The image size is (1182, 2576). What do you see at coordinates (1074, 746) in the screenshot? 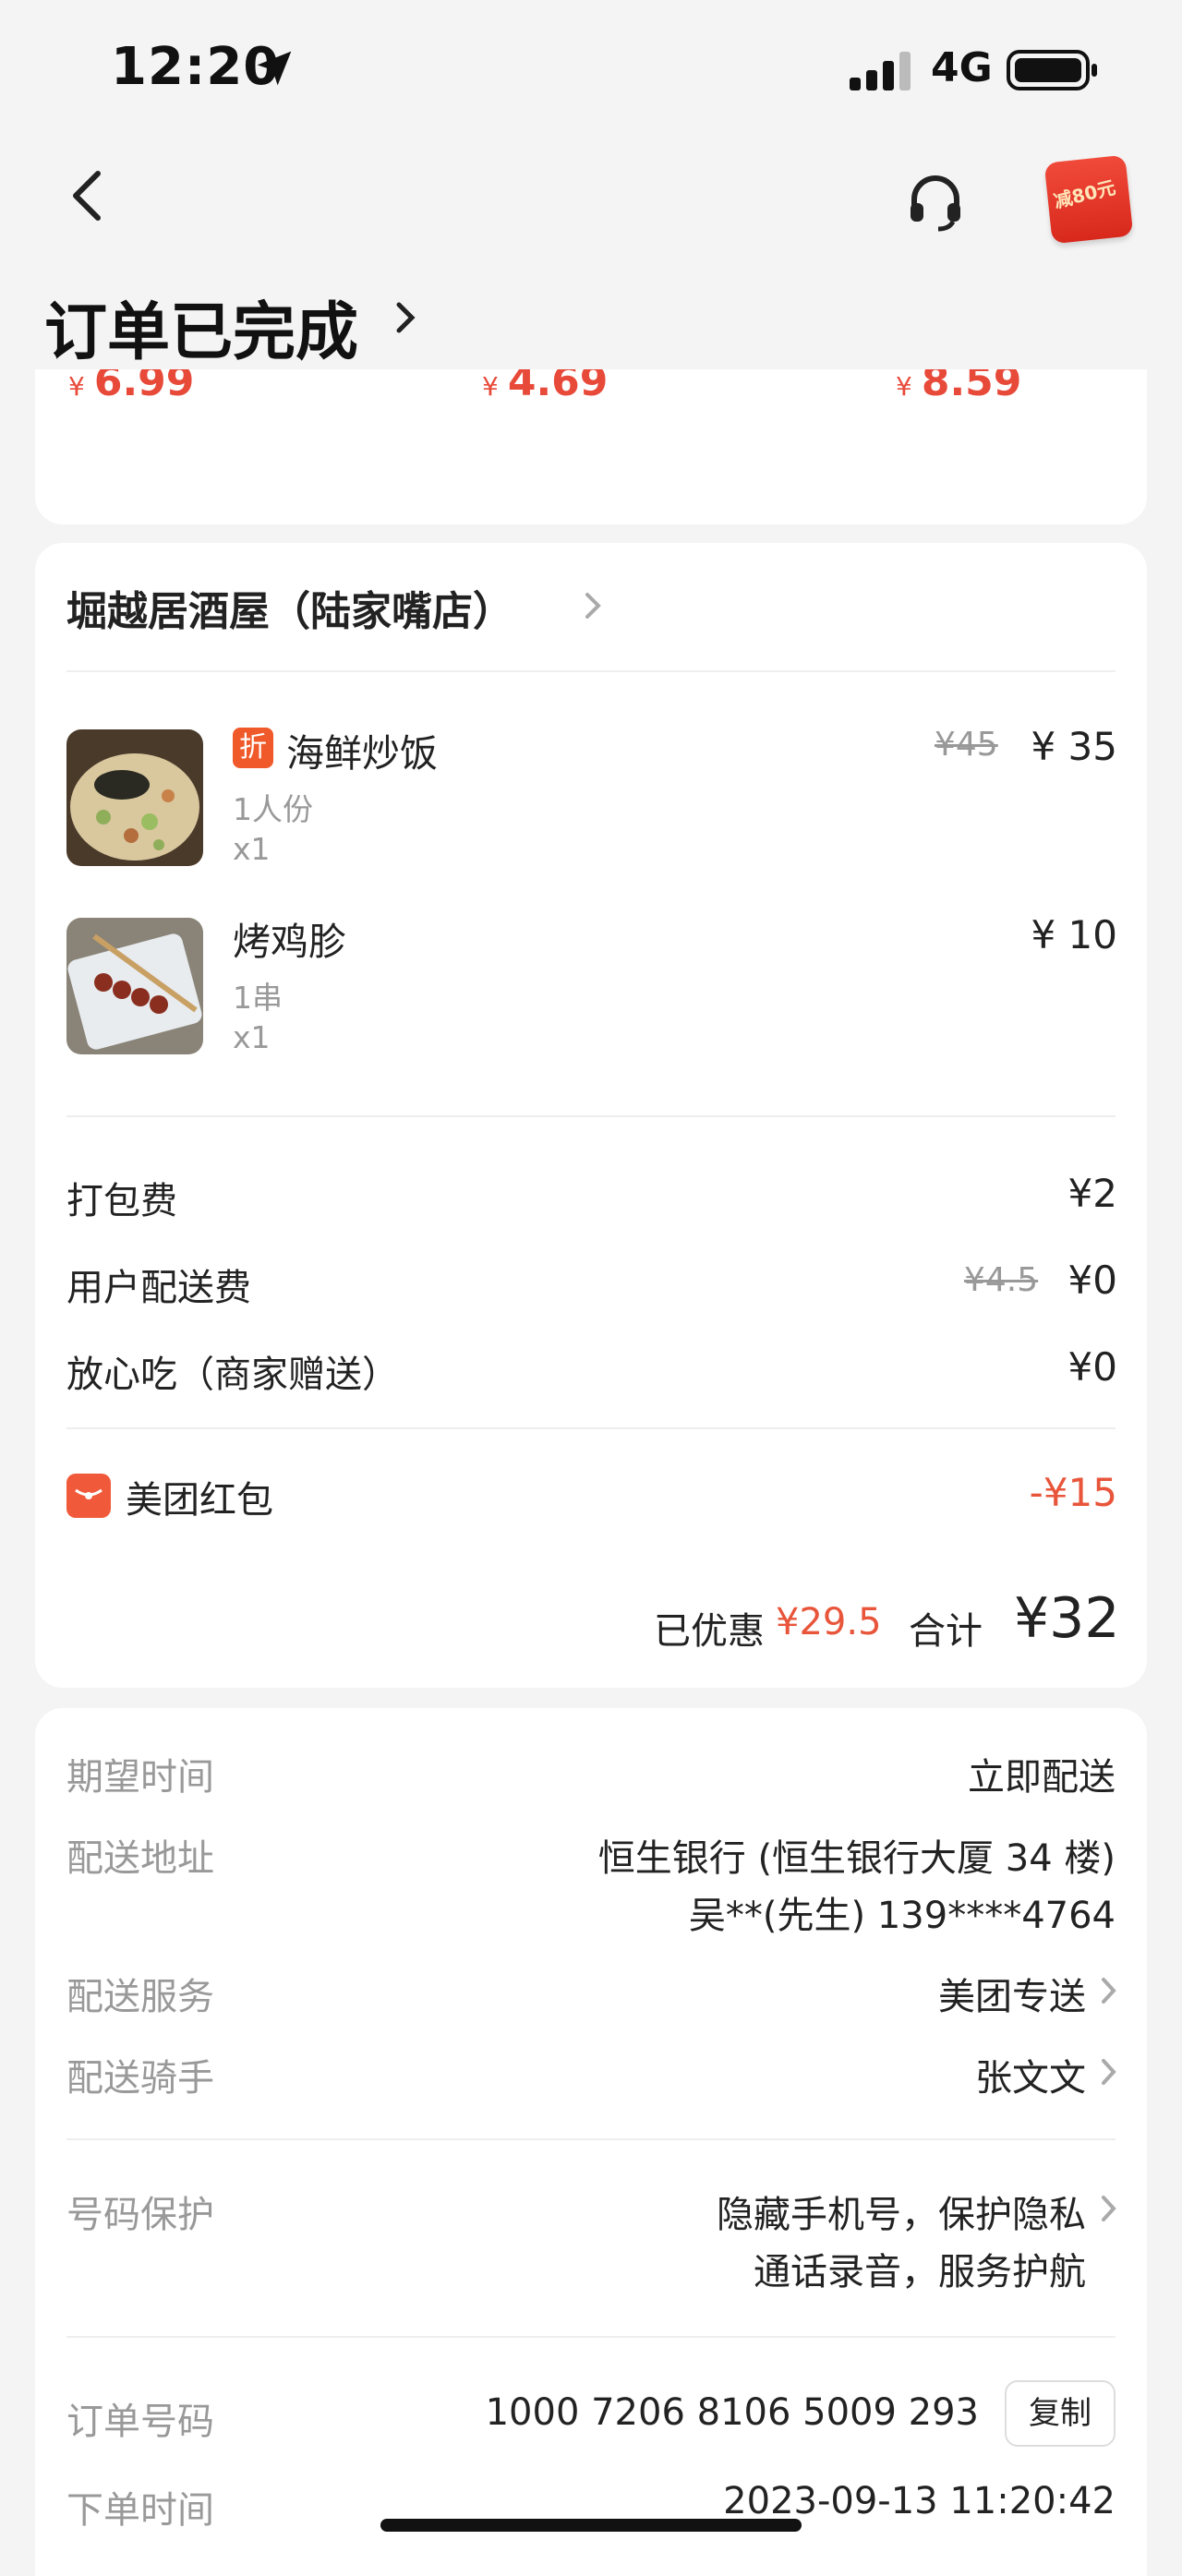
I see `item-price: ¥ 35` at bounding box center [1074, 746].